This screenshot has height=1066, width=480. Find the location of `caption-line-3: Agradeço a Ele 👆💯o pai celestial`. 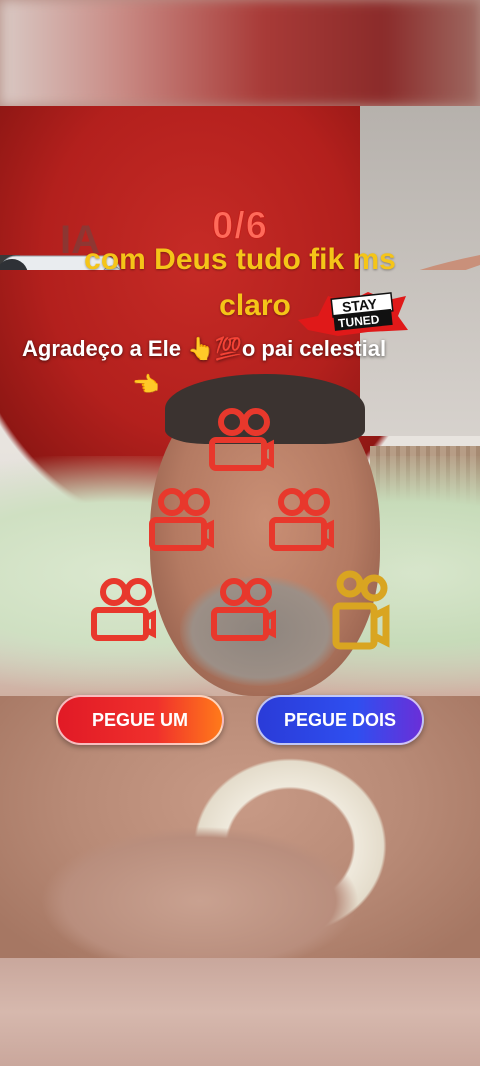

caption-line-3: Agradeço a Ele 👆💯o pai celestial is located at coordinates (204, 348).